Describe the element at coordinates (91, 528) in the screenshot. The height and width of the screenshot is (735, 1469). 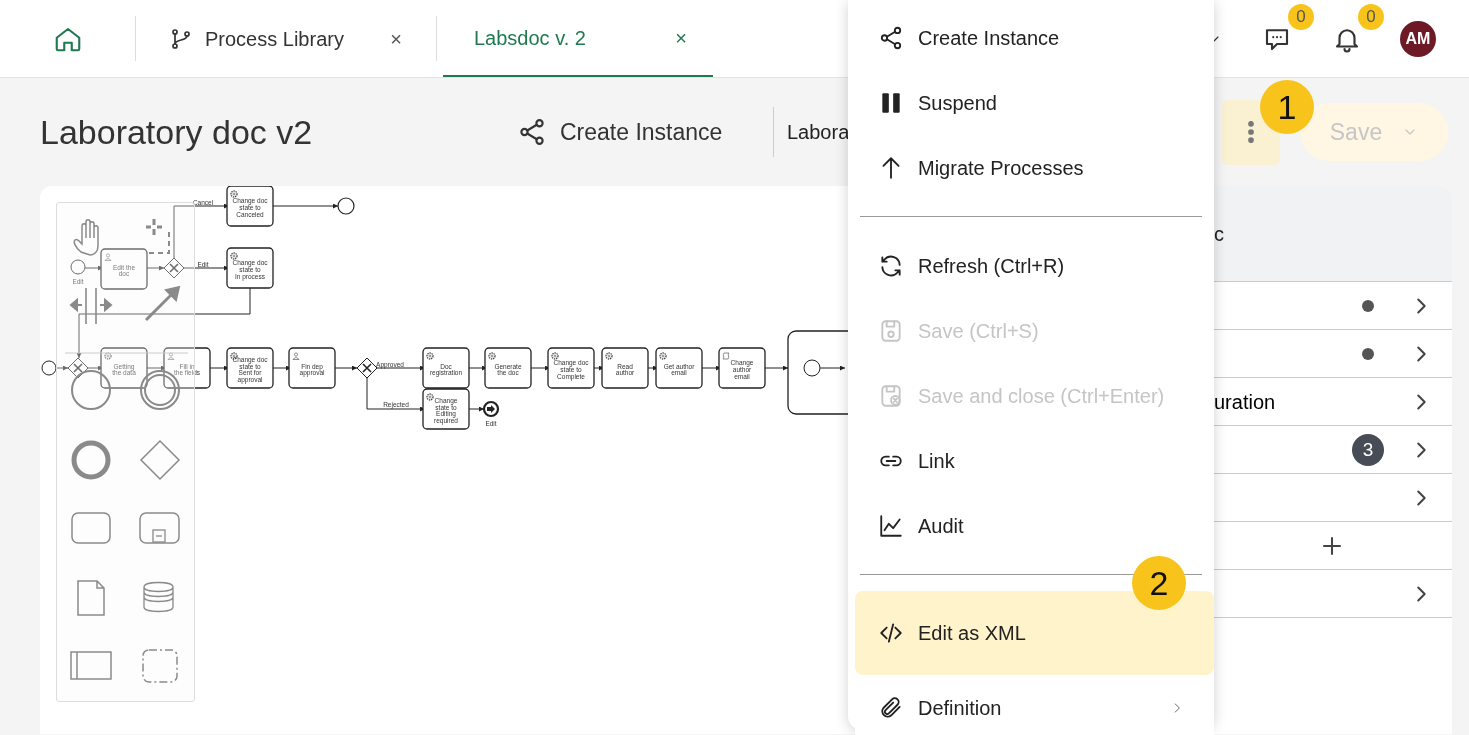
I see `task-icon` at that location.